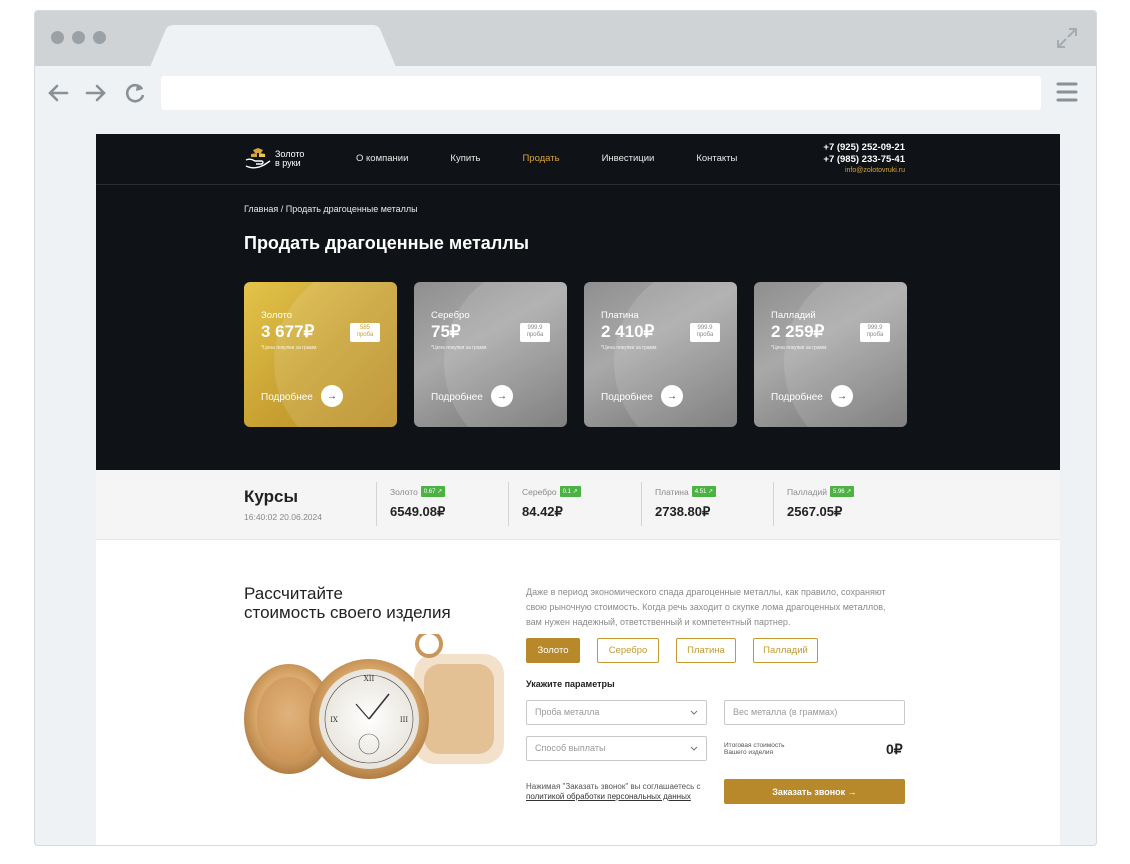  What do you see at coordinates (842, 491) in the screenshot?
I see `rate-change-badge: 5.96 ↗` at bounding box center [842, 491].